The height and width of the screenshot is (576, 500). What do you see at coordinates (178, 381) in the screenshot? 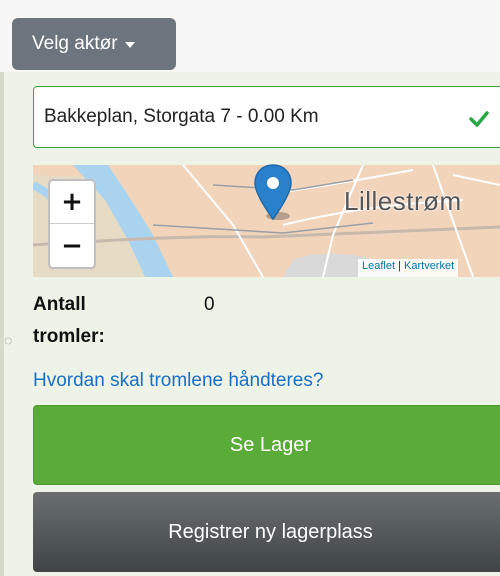
I see `drum-handling-help-link: Hvordan skal tromlene håndteres?` at bounding box center [178, 381].